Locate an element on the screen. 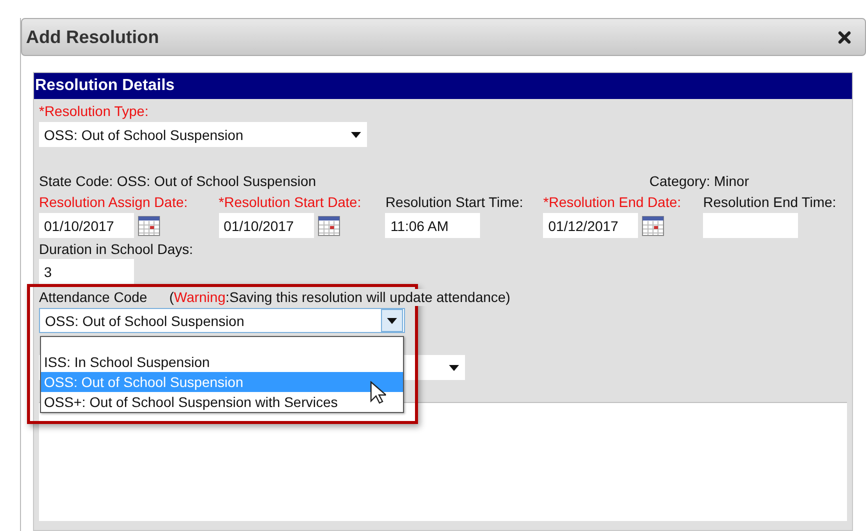 Image resolution: width=866 pixels, height=531 pixels. field-label: *Resolution Start Date: is located at coordinates (290, 202).